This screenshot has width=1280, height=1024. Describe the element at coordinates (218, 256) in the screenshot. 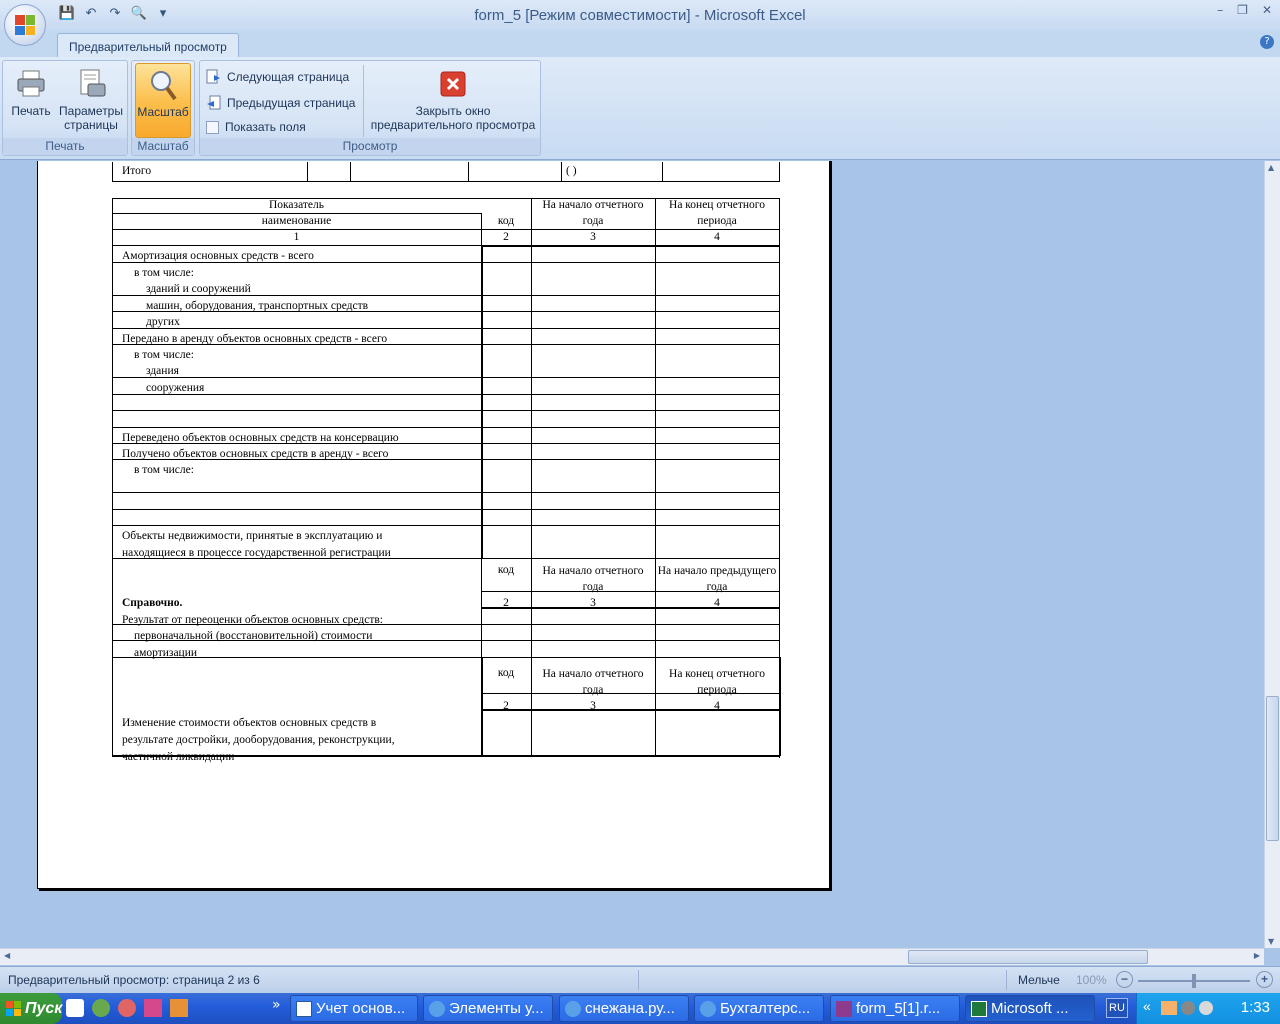

I see `row-label: Амортизация основных средств - всего` at that location.